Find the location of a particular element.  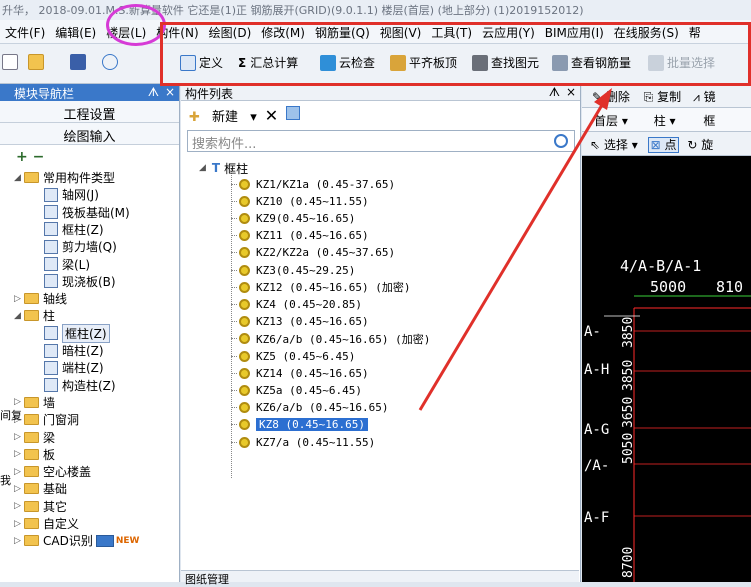

tree-connector is located at coordinates (234, 304).